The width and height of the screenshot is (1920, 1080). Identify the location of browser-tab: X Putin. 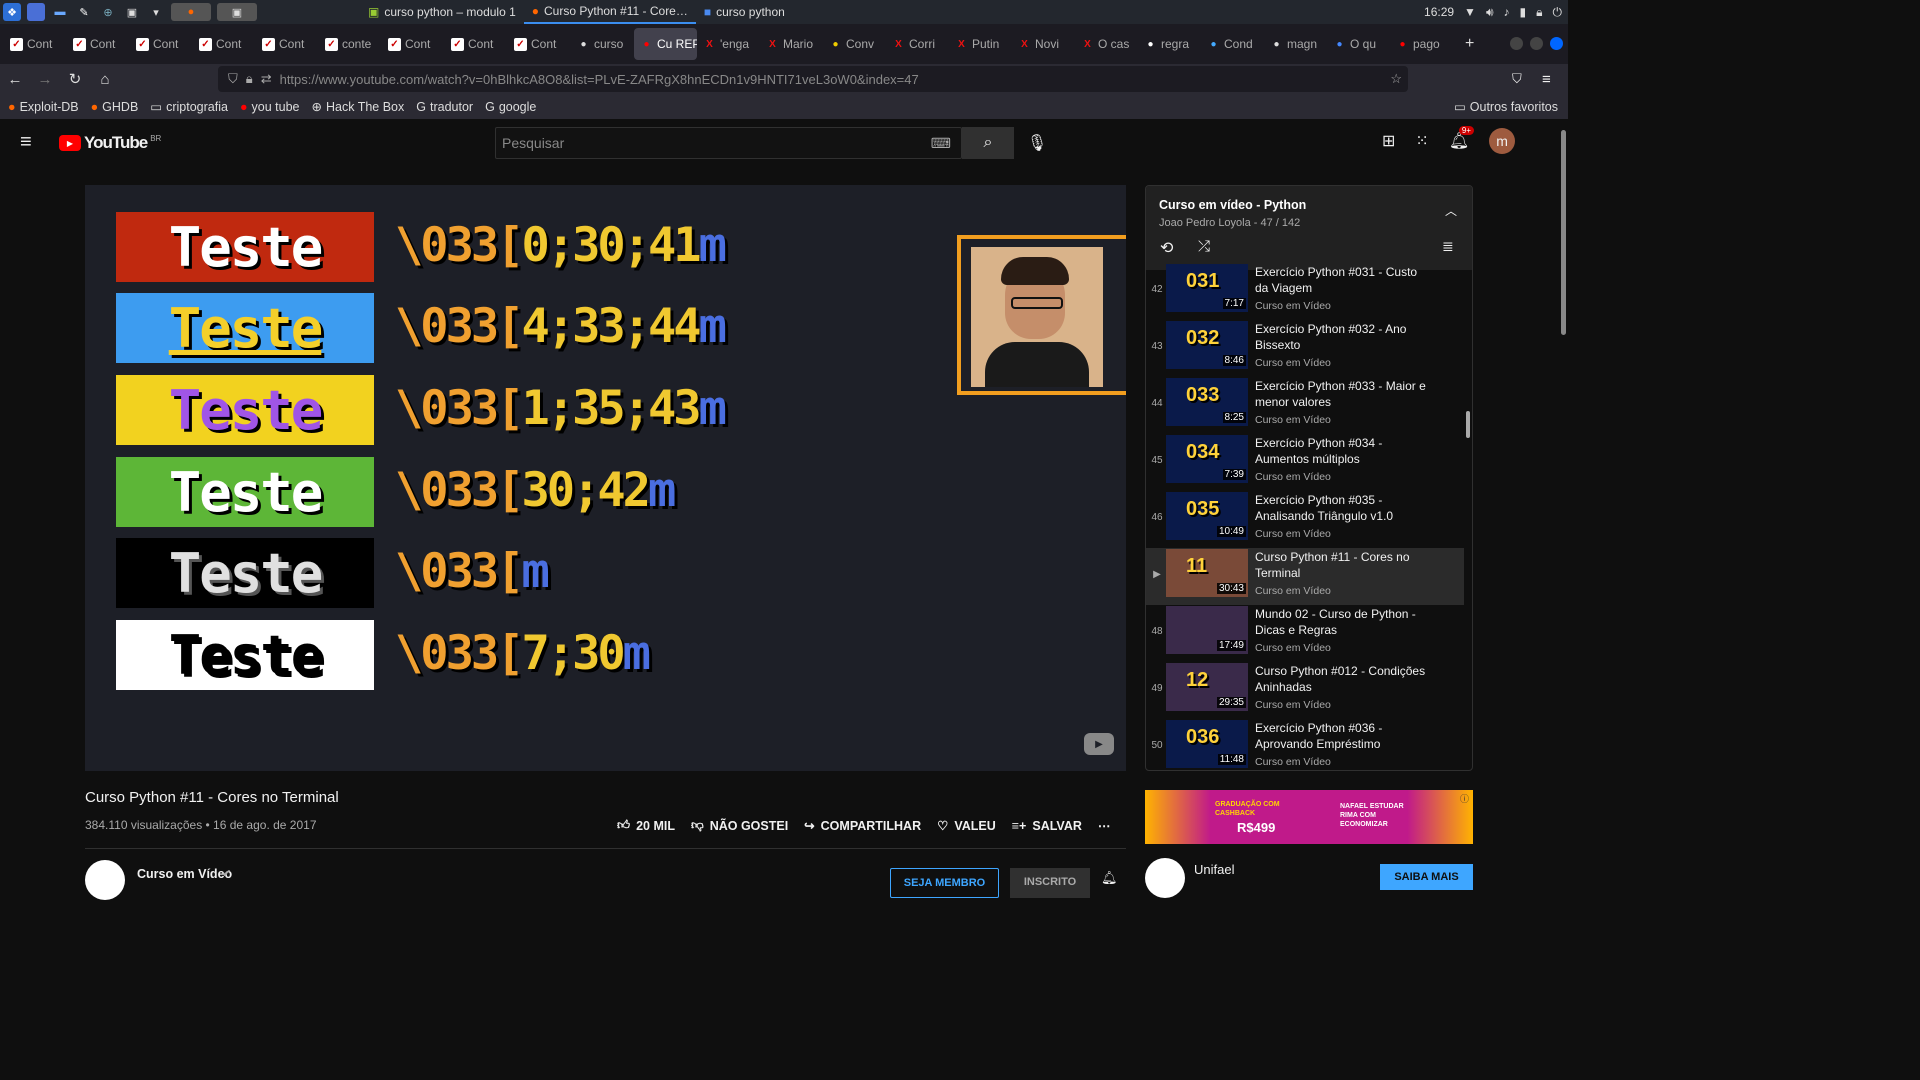
(980, 44).